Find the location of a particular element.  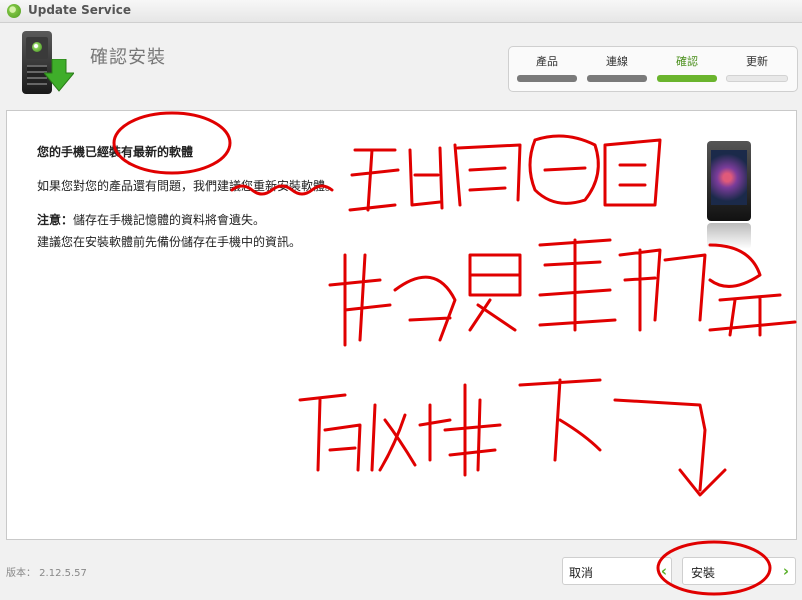

step-product: 產品 is located at coordinates (547, 67).